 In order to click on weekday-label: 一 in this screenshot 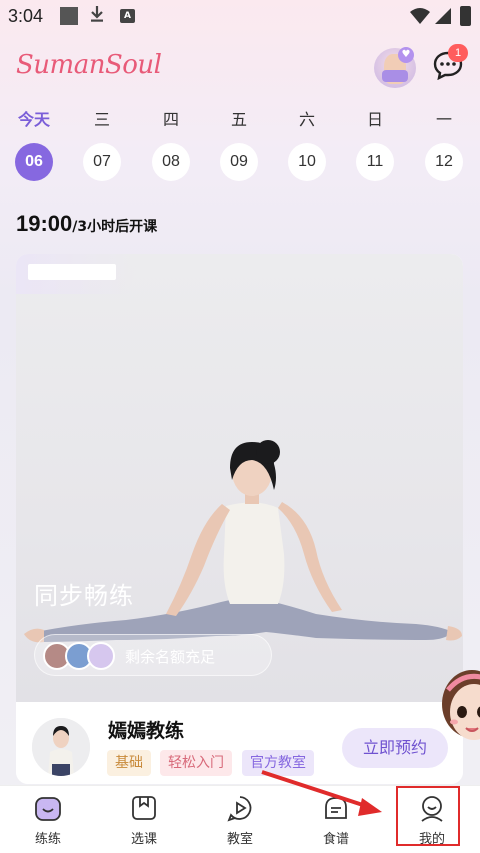, I will do `click(443, 119)`.